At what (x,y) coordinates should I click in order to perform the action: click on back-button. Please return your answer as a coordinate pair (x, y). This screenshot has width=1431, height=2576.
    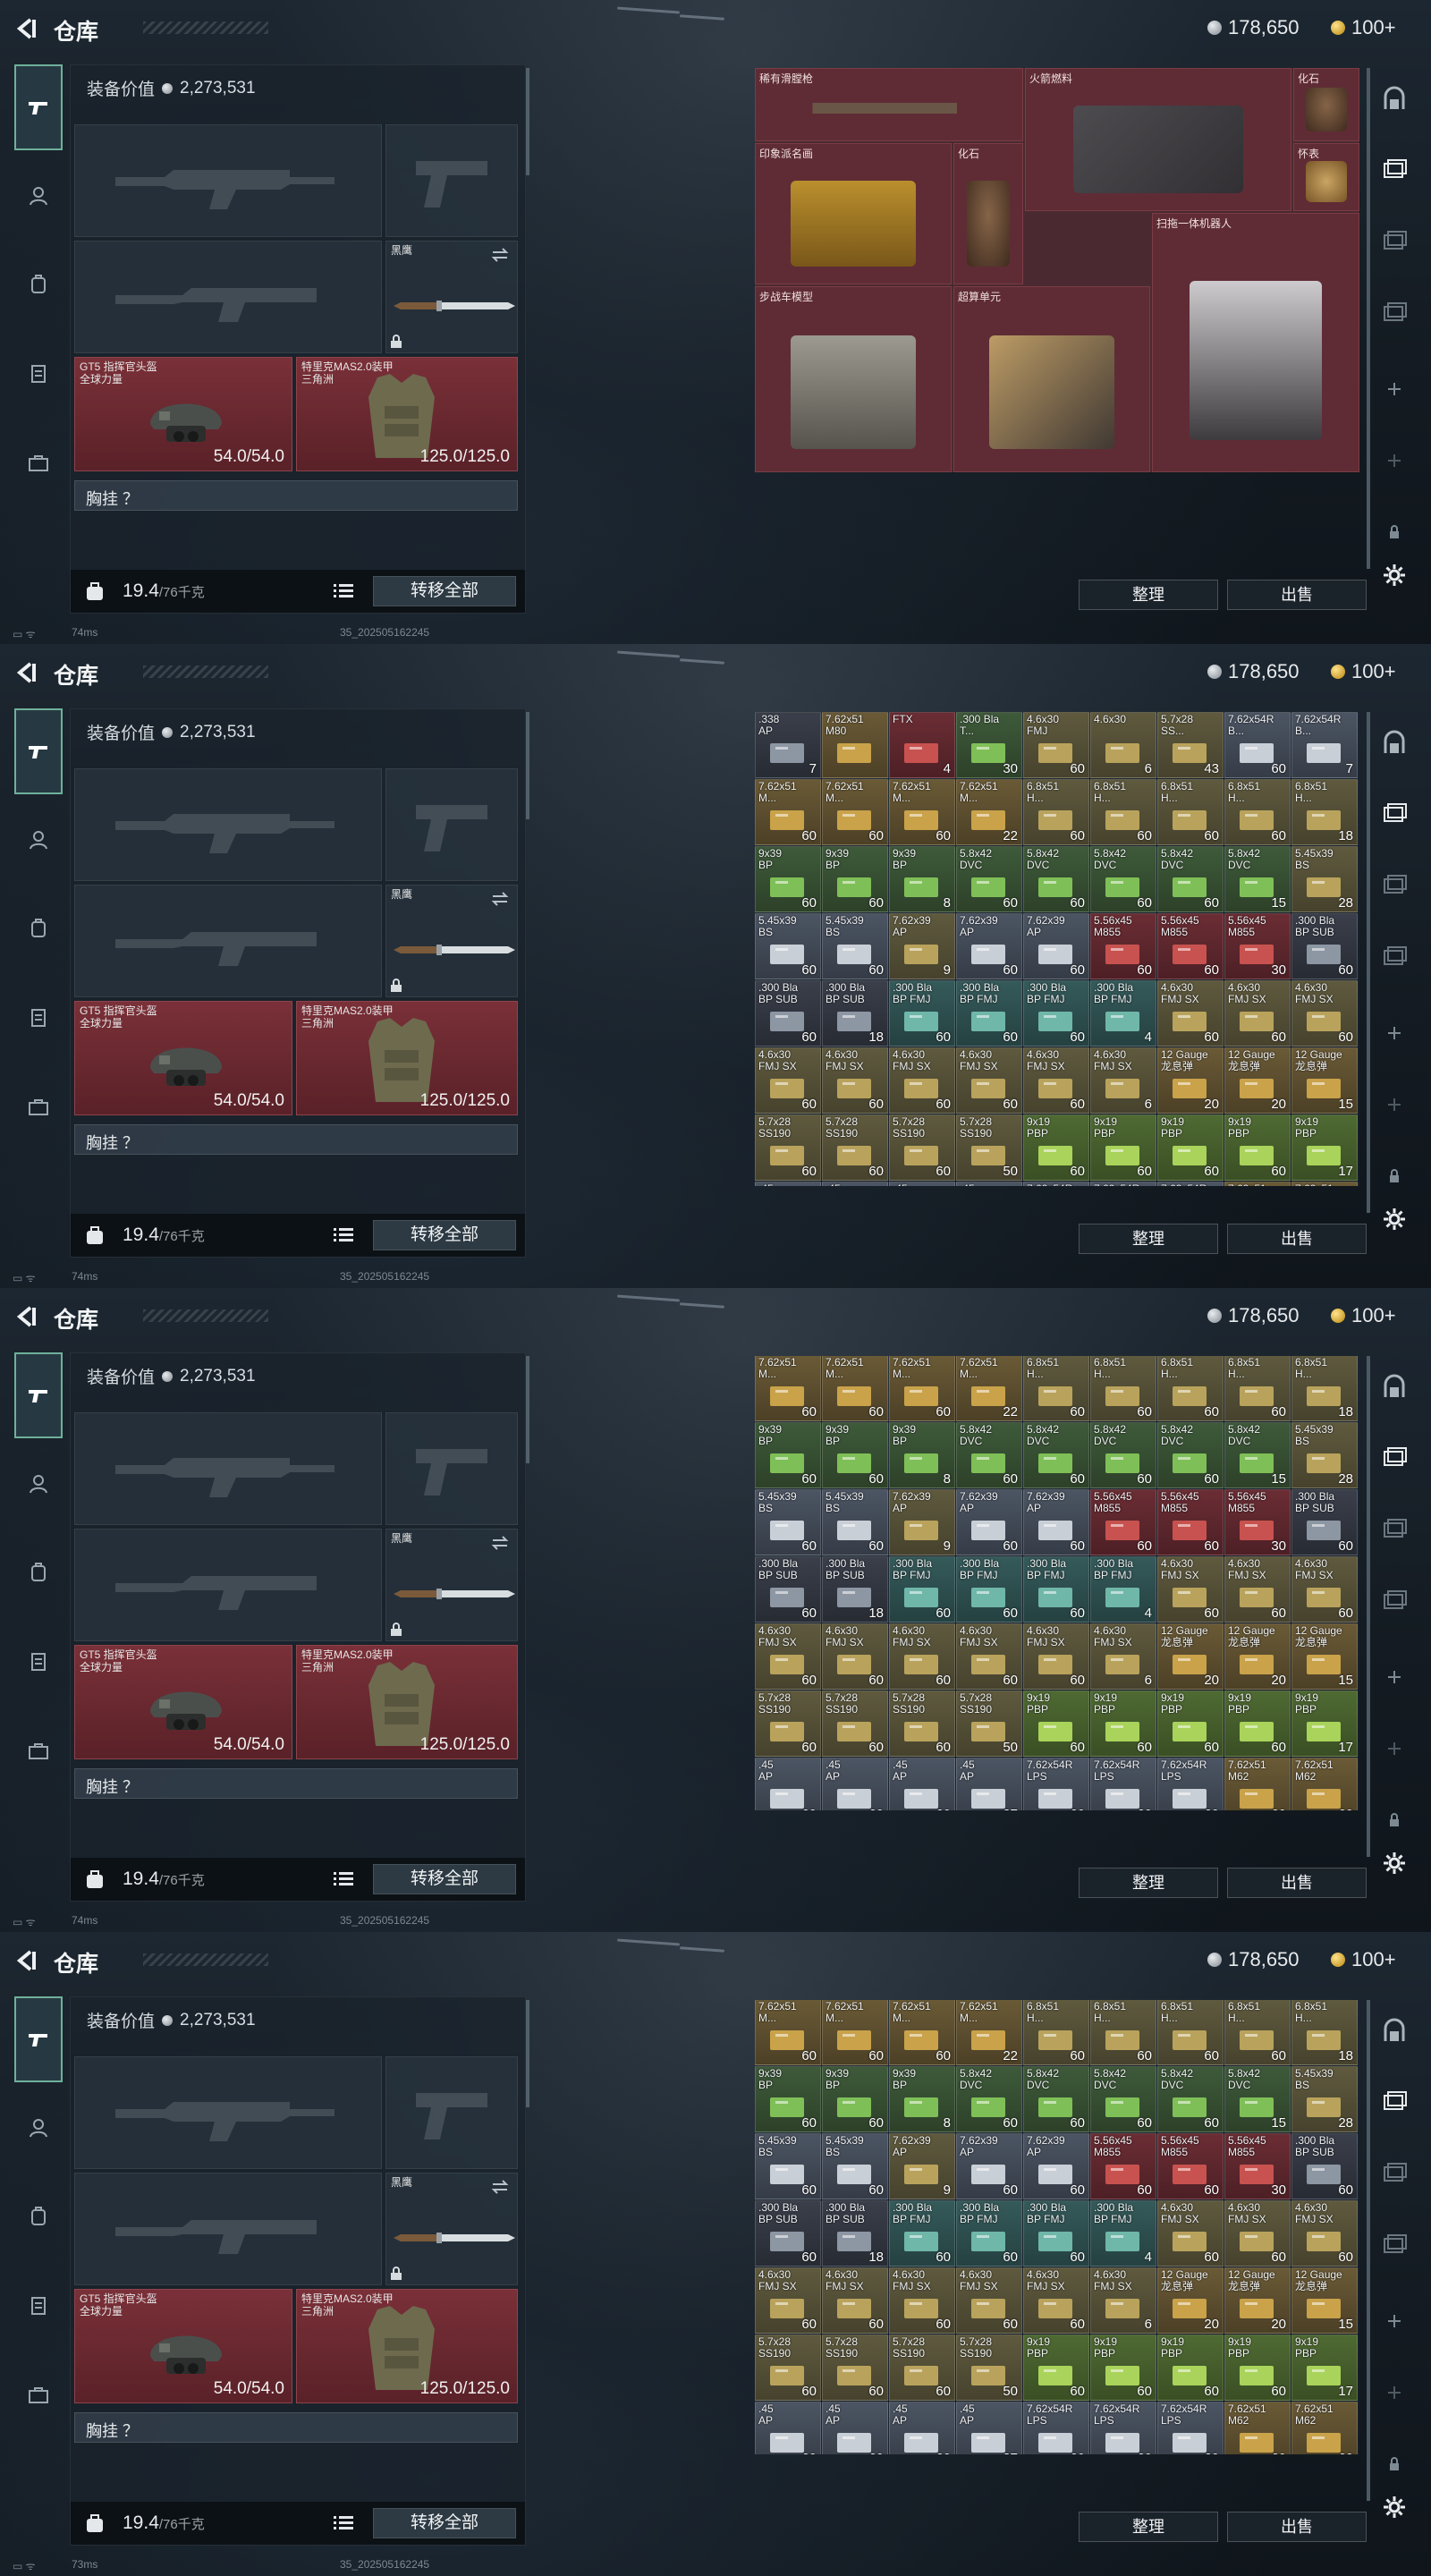
    Looking at the image, I should click on (26, 28).